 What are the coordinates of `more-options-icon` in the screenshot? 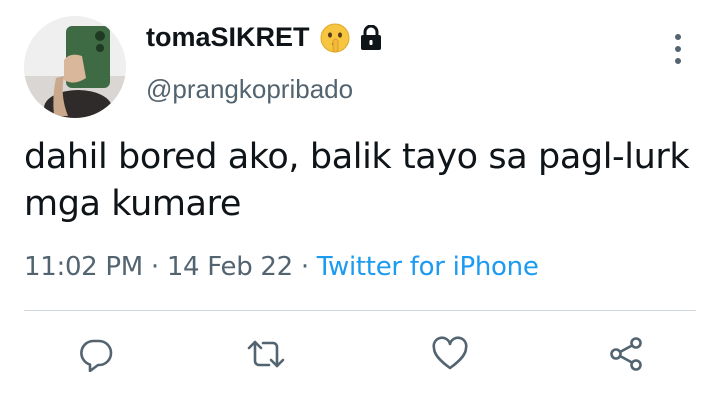 It's located at (678, 49).